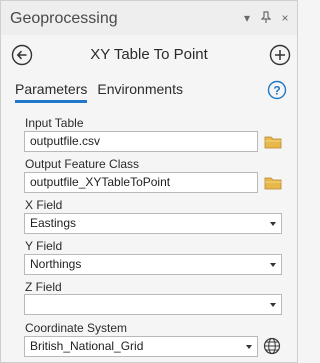 This screenshot has width=320, height=363. Describe the element at coordinates (82, 164) in the screenshot. I see `output-fc-label: Output Feature Class` at that location.